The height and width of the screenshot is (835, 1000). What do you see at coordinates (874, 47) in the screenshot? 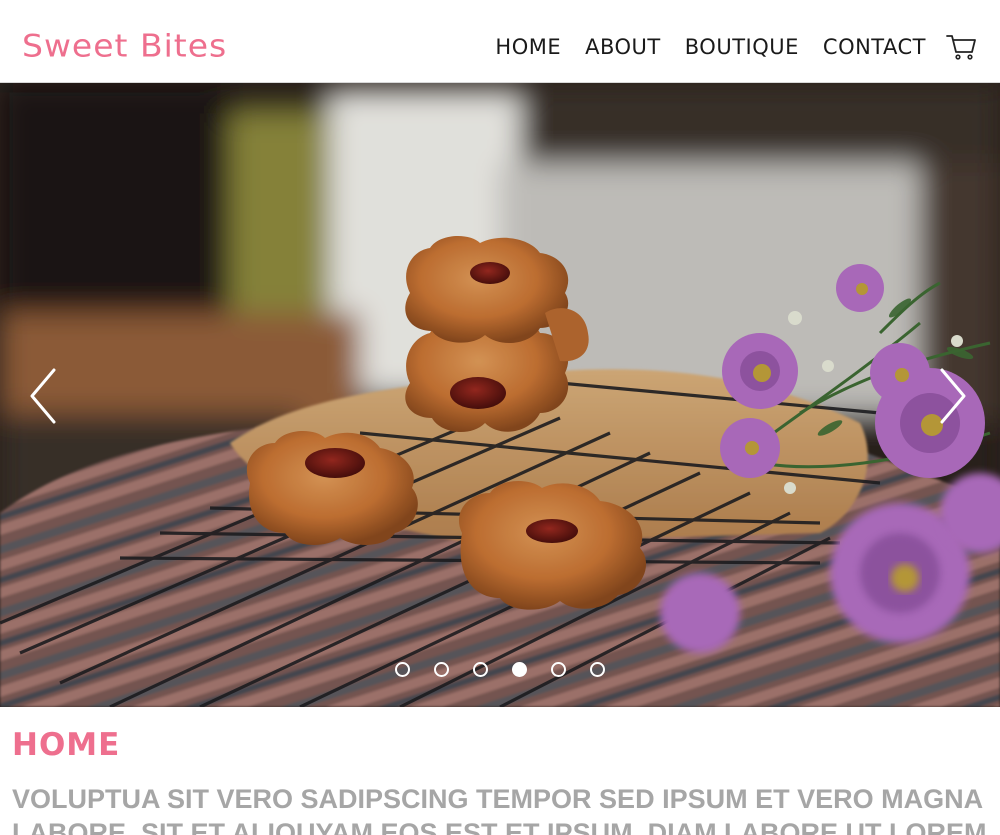
I see `nav-link-contact: Contact` at bounding box center [874, 47].